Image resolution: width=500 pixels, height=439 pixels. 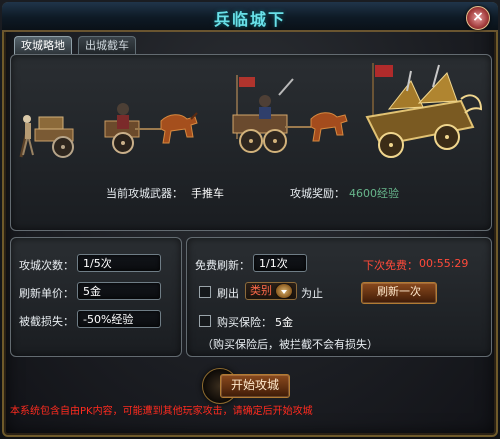 I want to click on push-cart-icon, so click(x=46, y=136).